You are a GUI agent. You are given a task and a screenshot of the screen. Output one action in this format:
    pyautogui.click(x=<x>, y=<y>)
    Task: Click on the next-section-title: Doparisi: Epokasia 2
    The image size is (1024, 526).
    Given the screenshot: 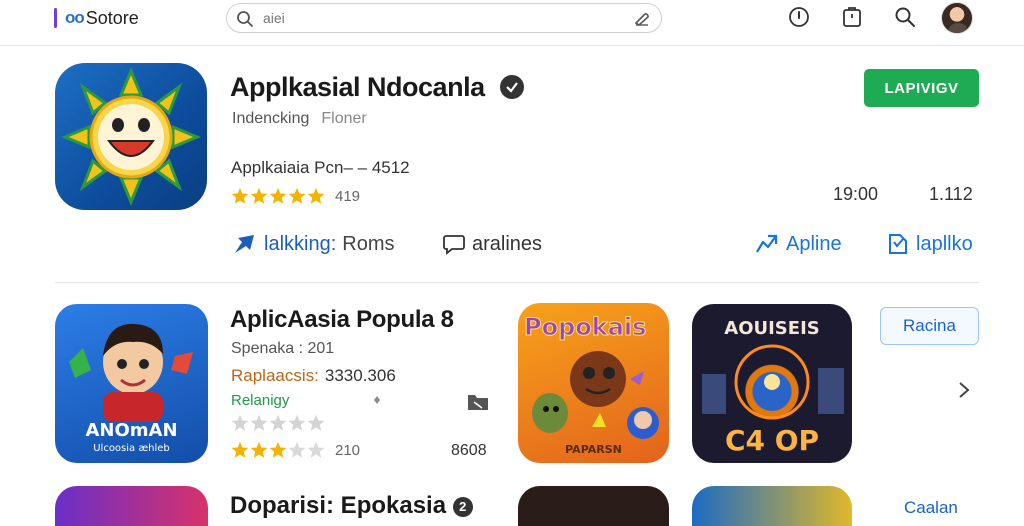 What is the action you would take?
    pyautogui.click(x=351, y=506)
    